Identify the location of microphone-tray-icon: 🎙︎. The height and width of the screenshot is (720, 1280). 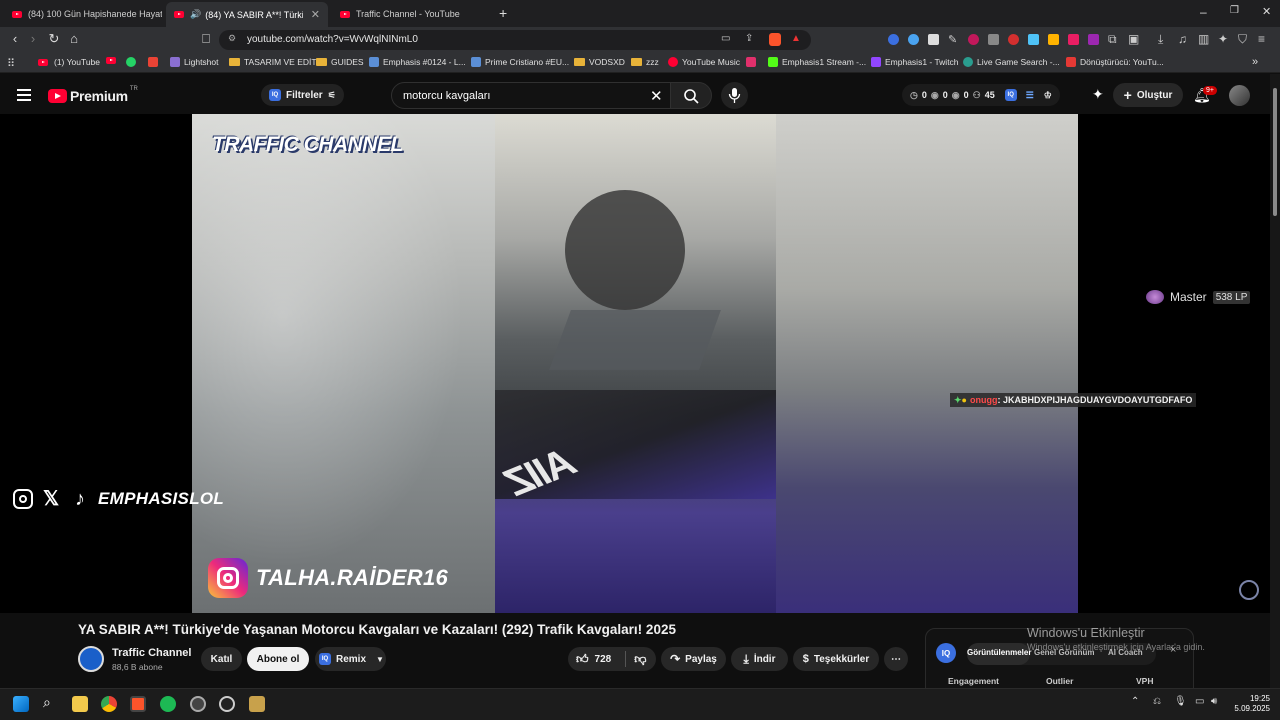
(1180, 701).